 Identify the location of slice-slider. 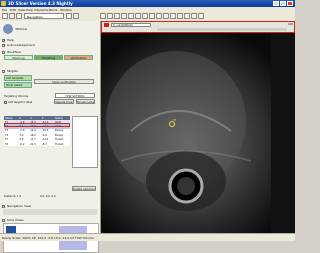
(222, 29).